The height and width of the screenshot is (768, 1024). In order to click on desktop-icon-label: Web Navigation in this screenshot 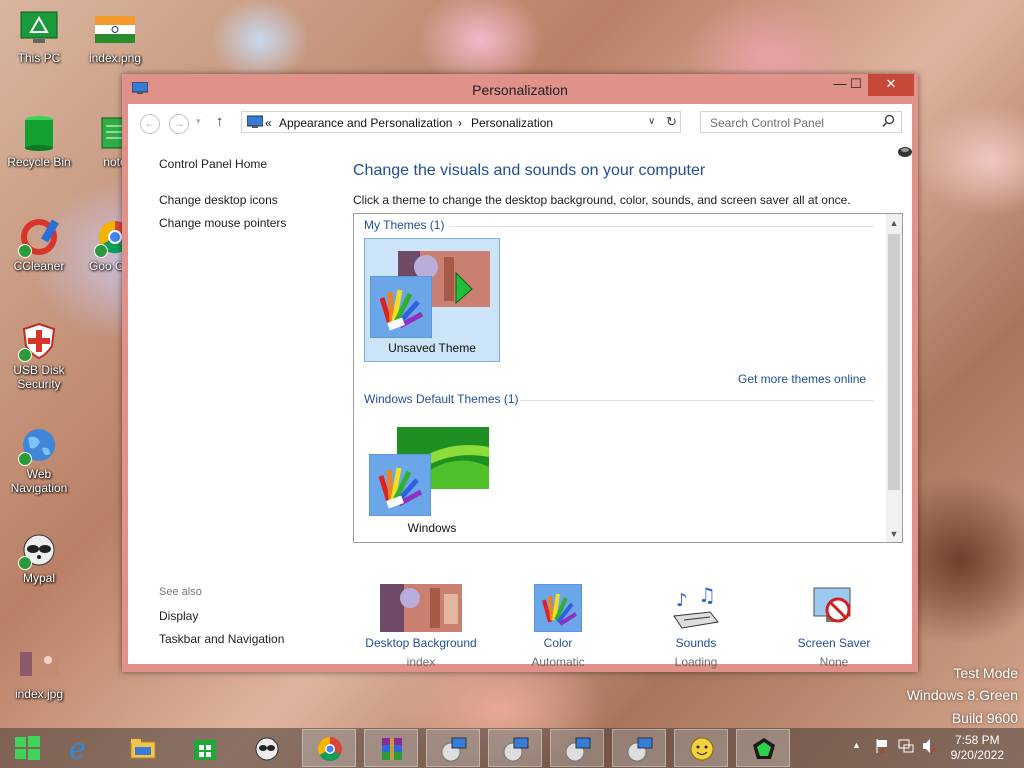, I will do `click(39, 481)`.